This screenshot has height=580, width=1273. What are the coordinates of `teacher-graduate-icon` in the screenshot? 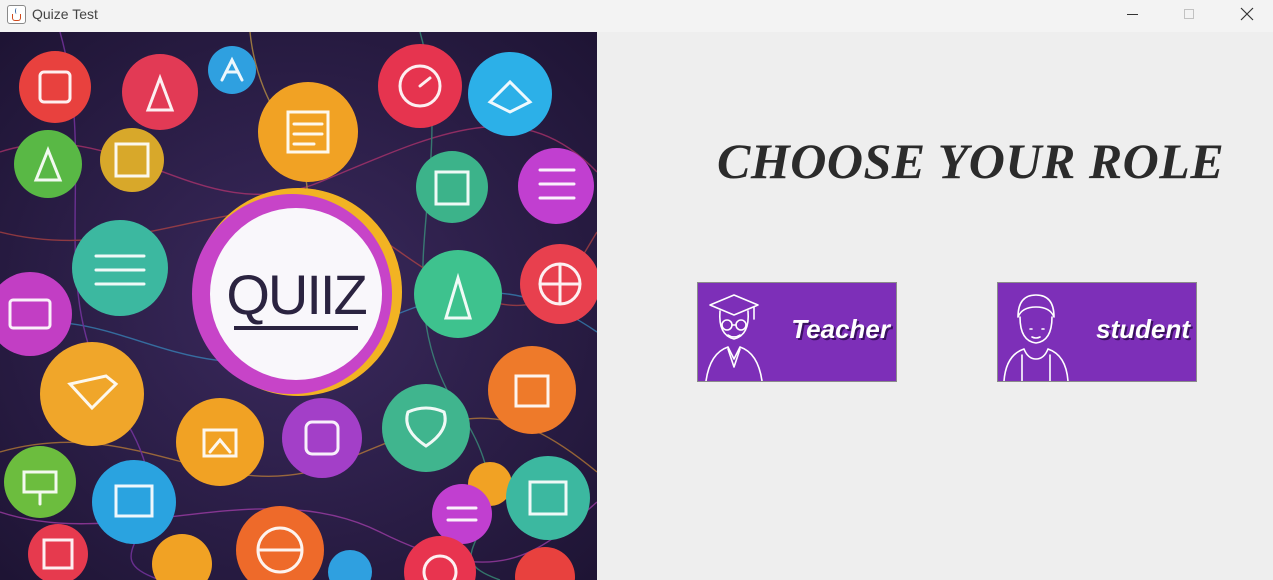 It's located at (734, 337).